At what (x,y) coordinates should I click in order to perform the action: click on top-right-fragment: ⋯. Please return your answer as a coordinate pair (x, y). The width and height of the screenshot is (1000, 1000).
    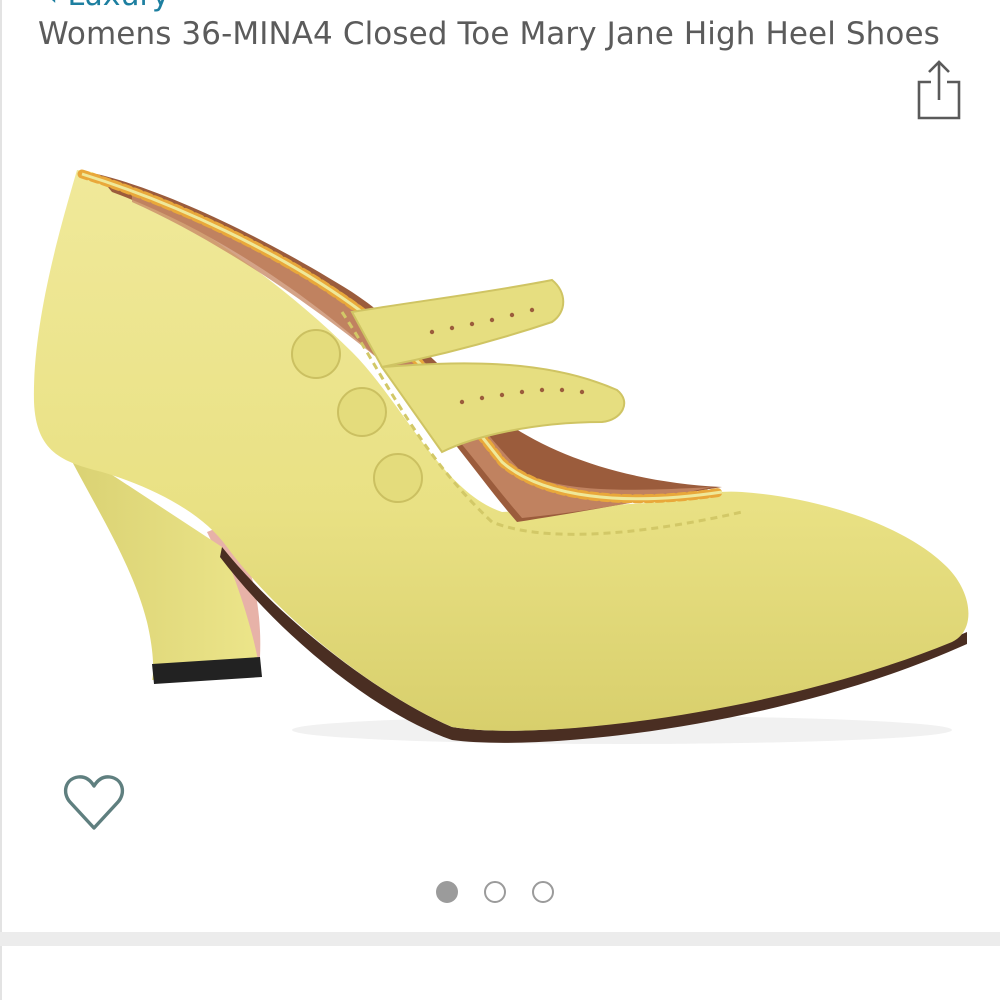
    Looking at the image, I should click on (935, 8).